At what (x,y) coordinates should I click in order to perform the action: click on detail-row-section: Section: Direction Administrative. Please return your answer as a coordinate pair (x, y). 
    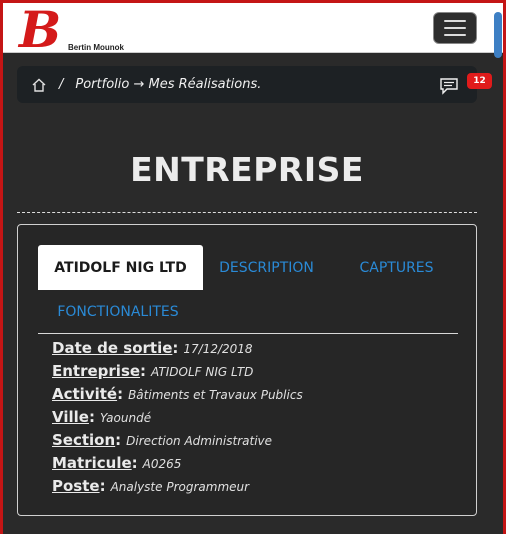
    Looking at the image, I should click on (162, 440).